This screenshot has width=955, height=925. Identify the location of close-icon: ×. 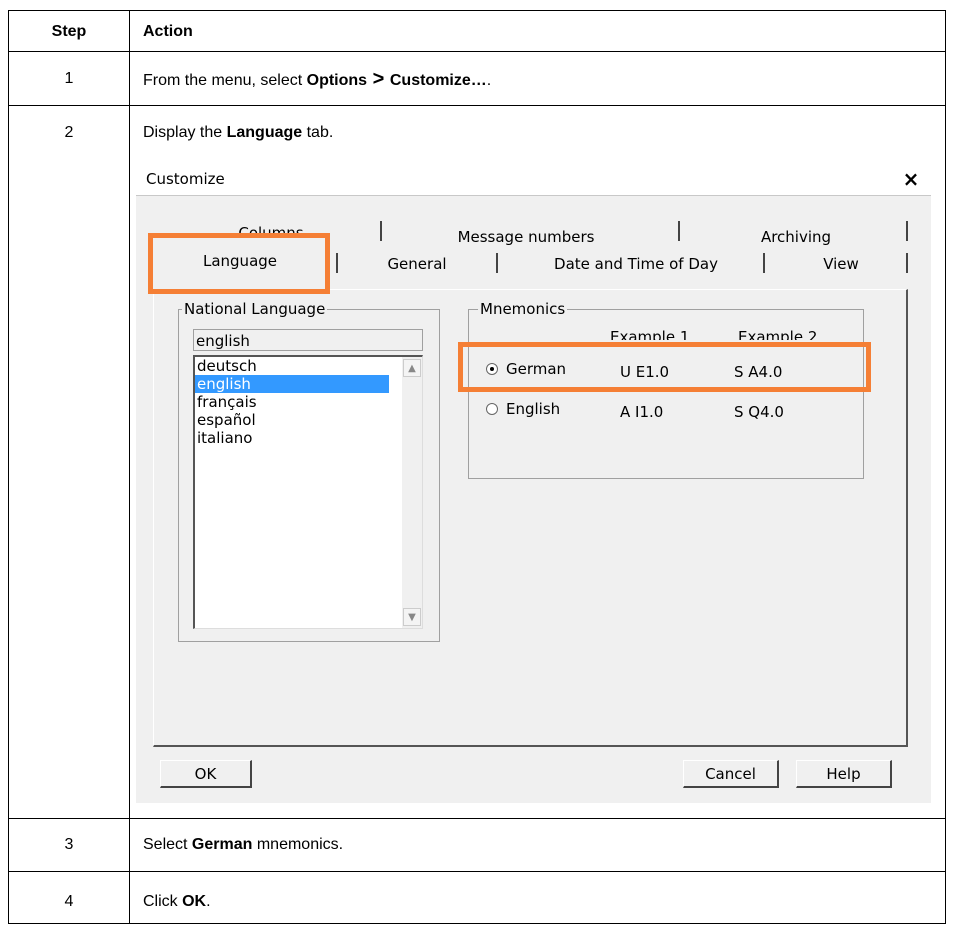
(911, 179).